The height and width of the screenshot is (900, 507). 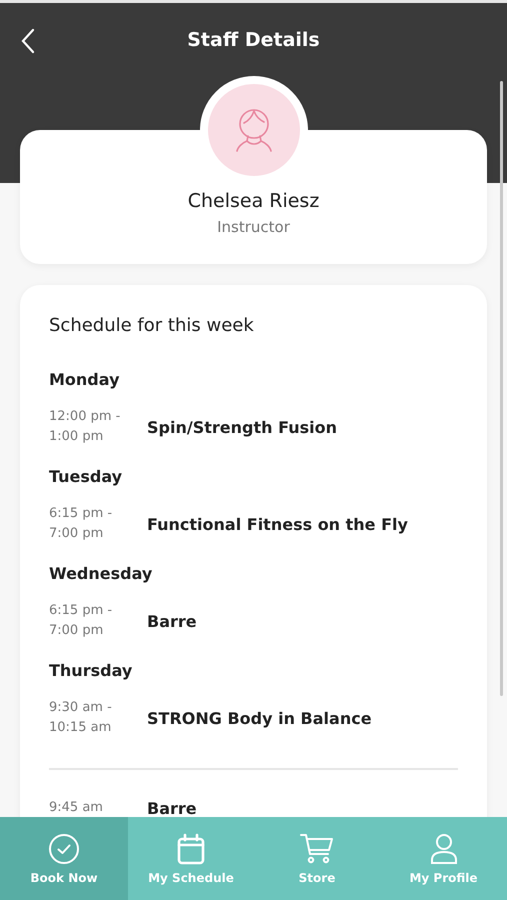 What do you see at coordinates (242, 427) in the screenshot?
I see `class-name: Spin/Strength Fusion` at bounding box center [242, 427].